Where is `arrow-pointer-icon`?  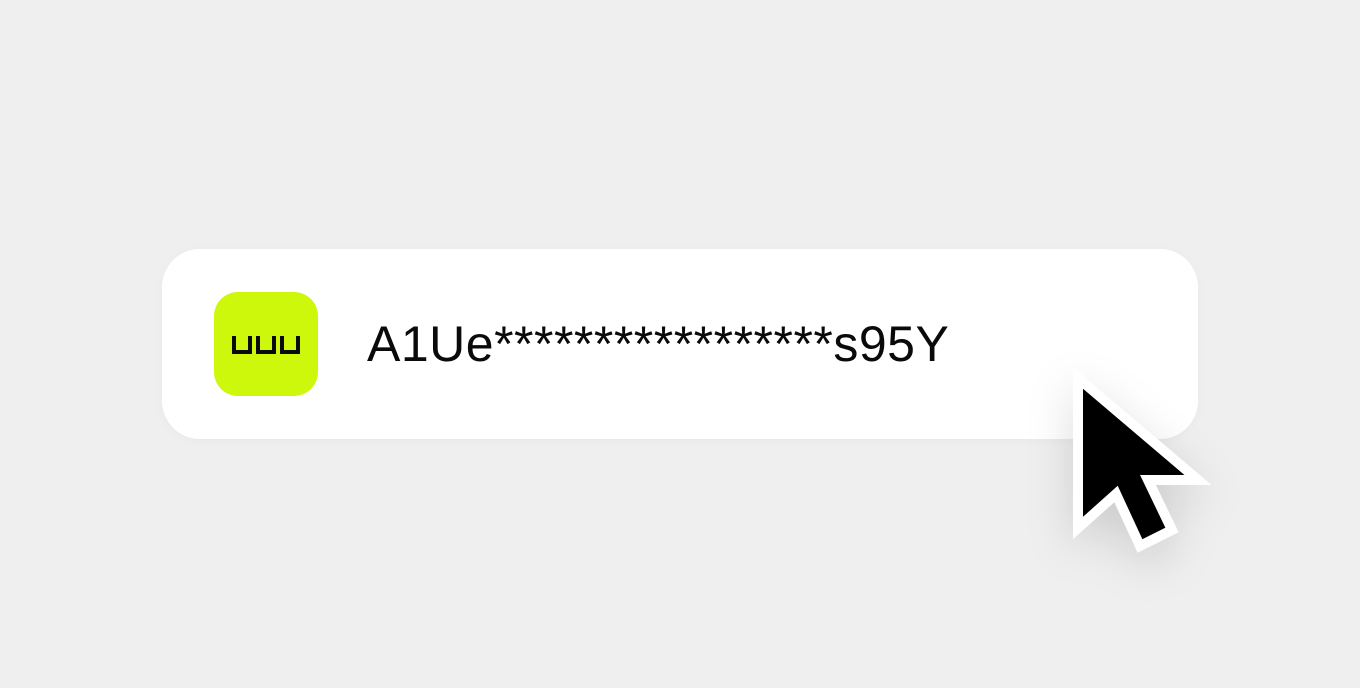 arrow-pointer-icon is located at coordinates (1142, 460).